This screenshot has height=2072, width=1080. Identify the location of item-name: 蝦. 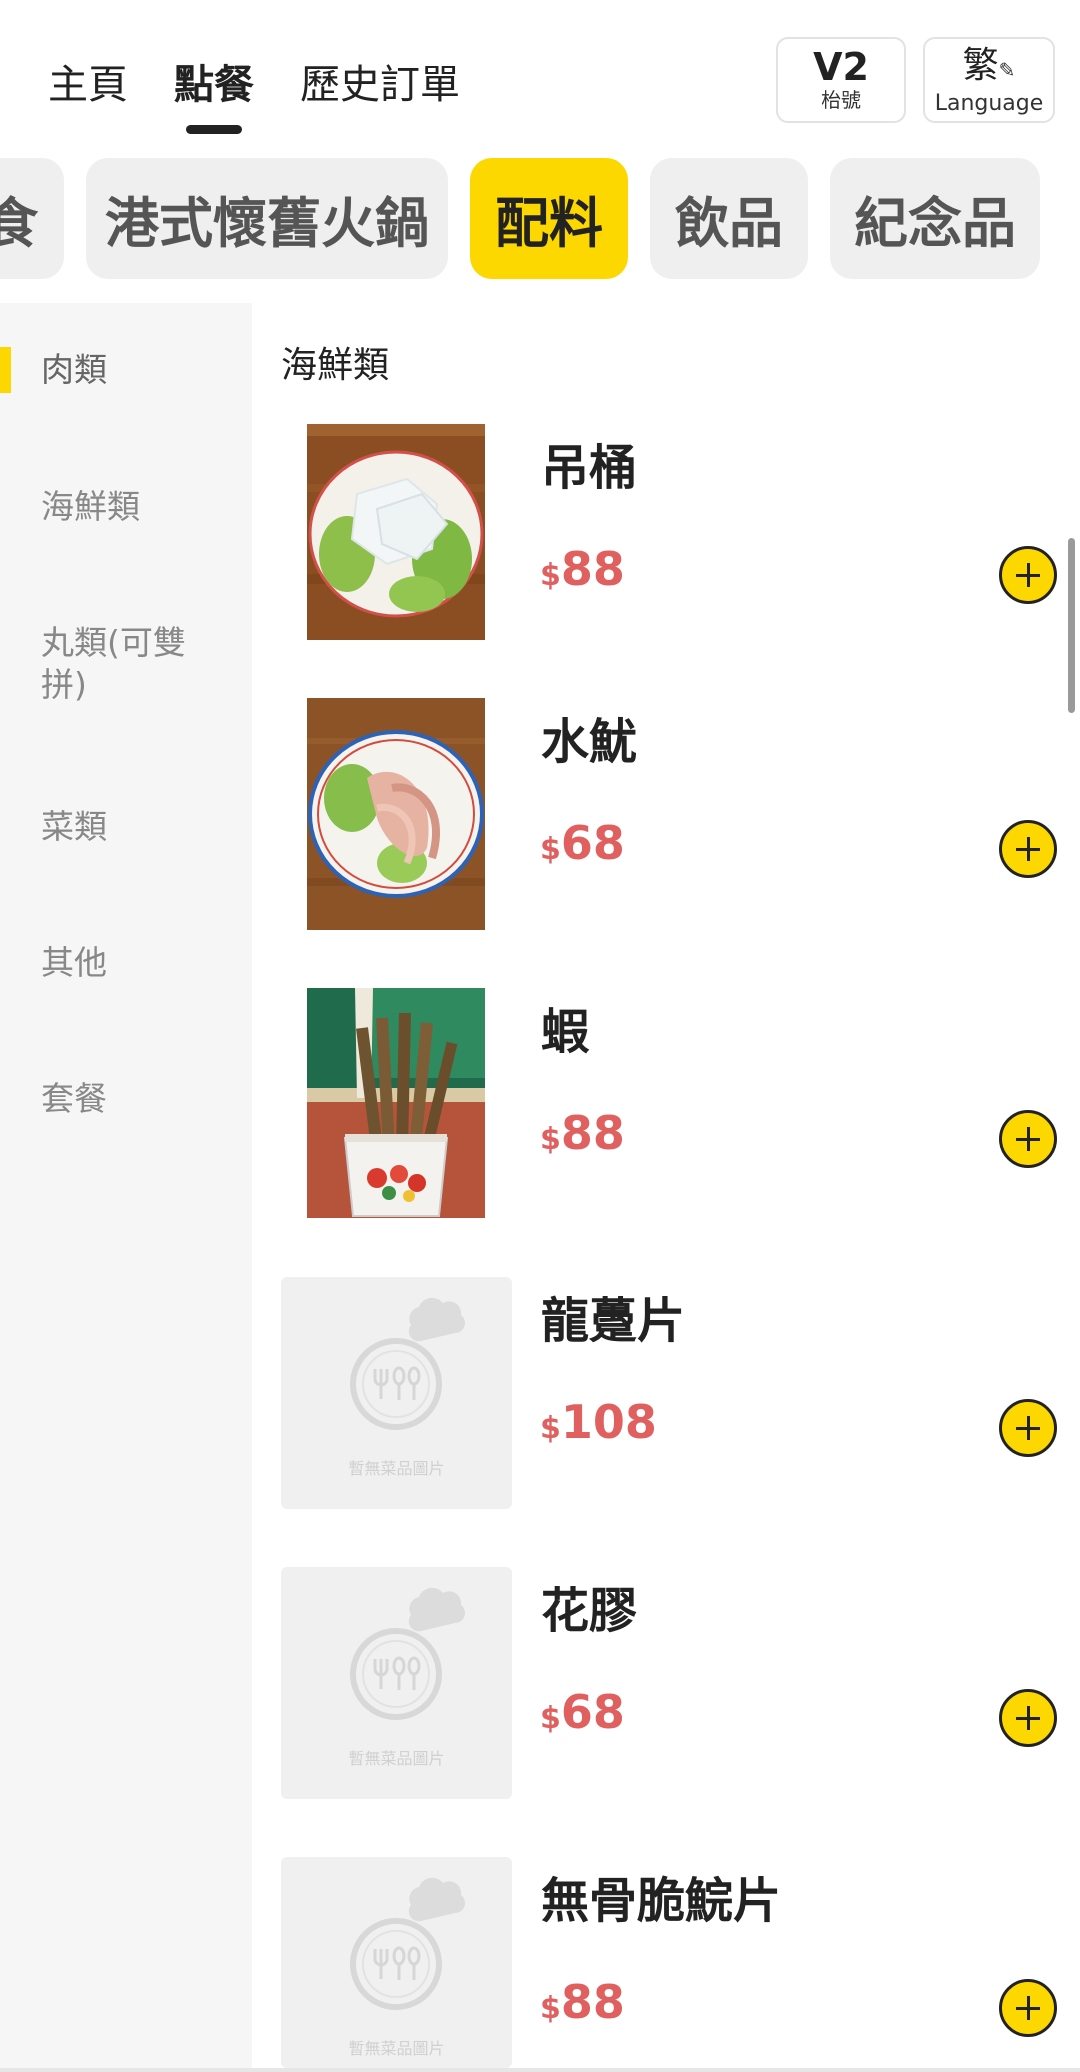
(565, 1032).